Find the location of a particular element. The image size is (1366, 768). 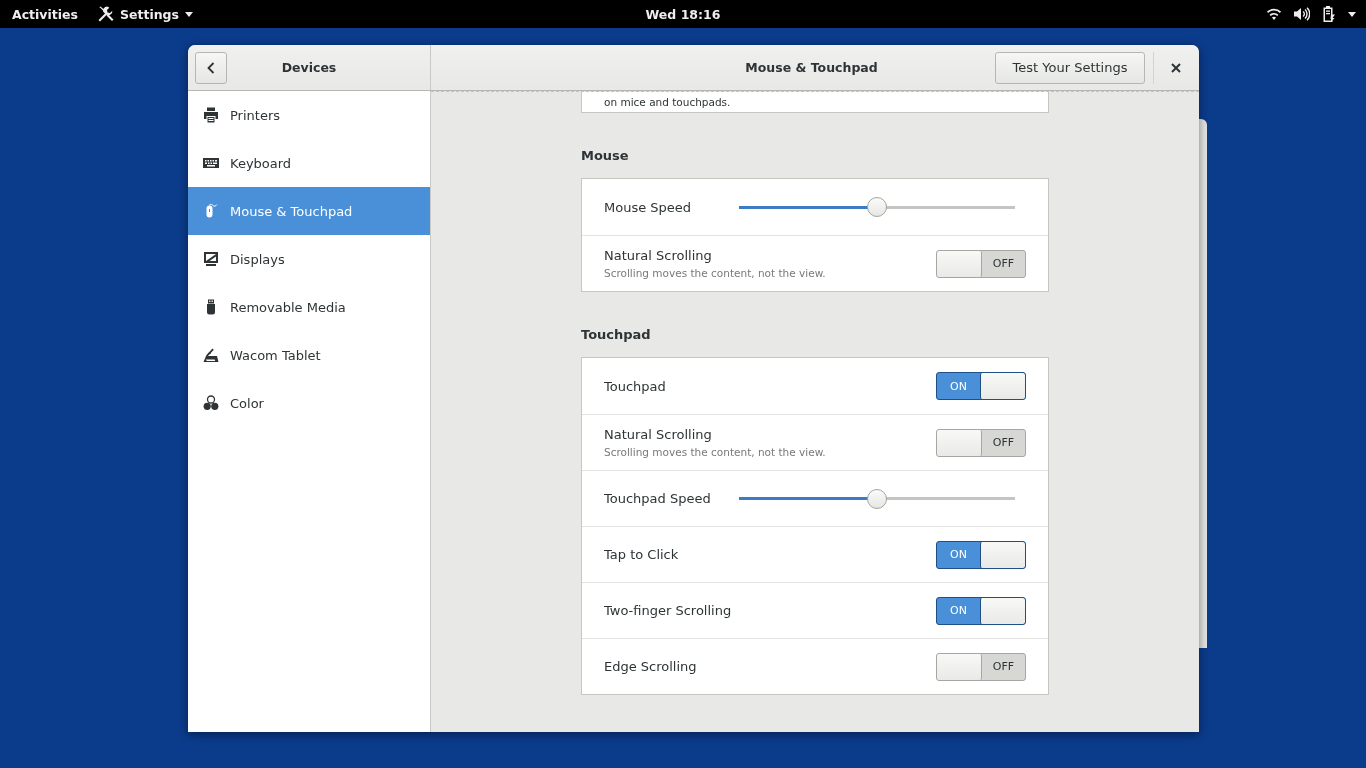

panel-title: Devices is located at coordinates (309, 67).